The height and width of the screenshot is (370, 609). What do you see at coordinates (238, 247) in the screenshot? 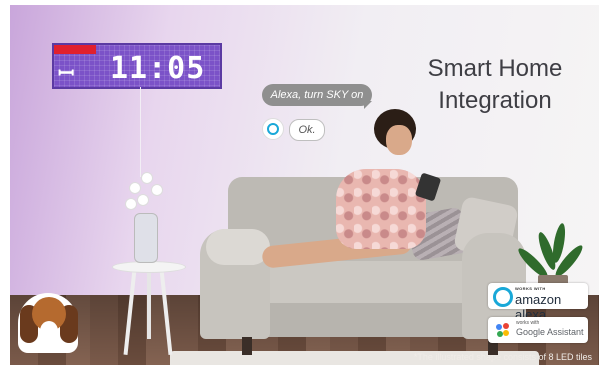
I see `pillow-left` at bounding box center [238, 247].